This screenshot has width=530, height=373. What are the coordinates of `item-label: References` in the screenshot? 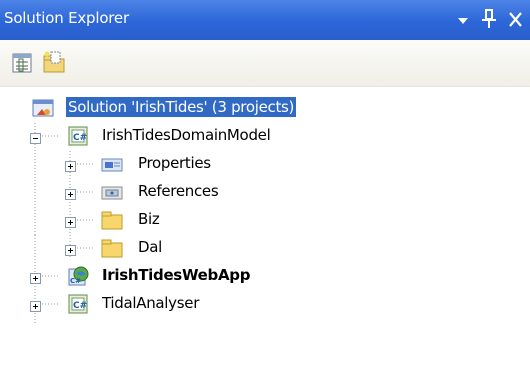 It's located at (178, 191).